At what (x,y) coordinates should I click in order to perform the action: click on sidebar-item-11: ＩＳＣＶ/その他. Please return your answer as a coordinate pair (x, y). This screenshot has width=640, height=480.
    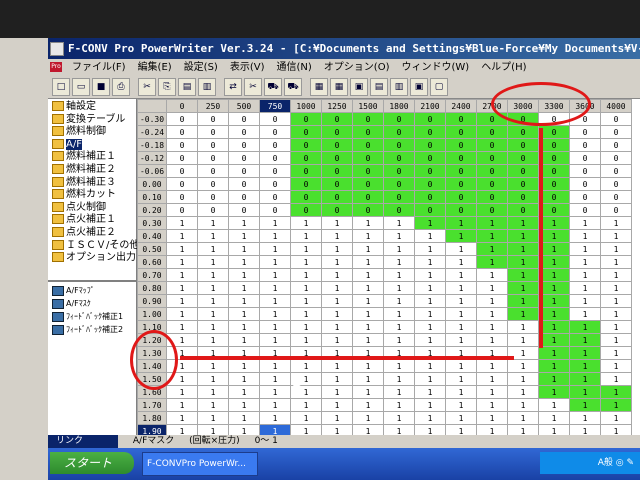
    Looking at the image, I should click on (95, 245).